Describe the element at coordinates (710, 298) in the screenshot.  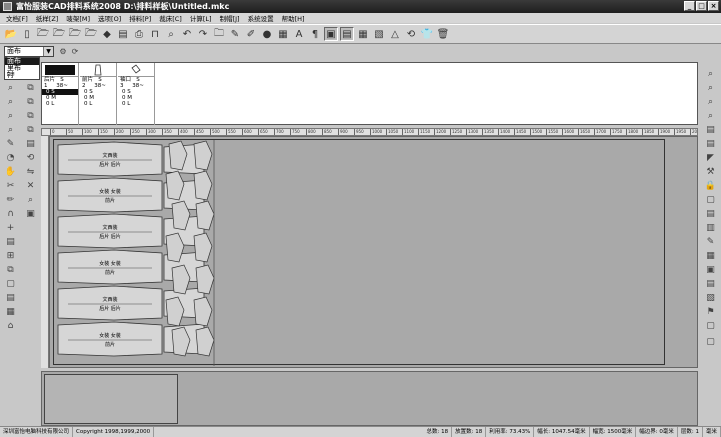
I see `scan-icon: ▧` at that location.